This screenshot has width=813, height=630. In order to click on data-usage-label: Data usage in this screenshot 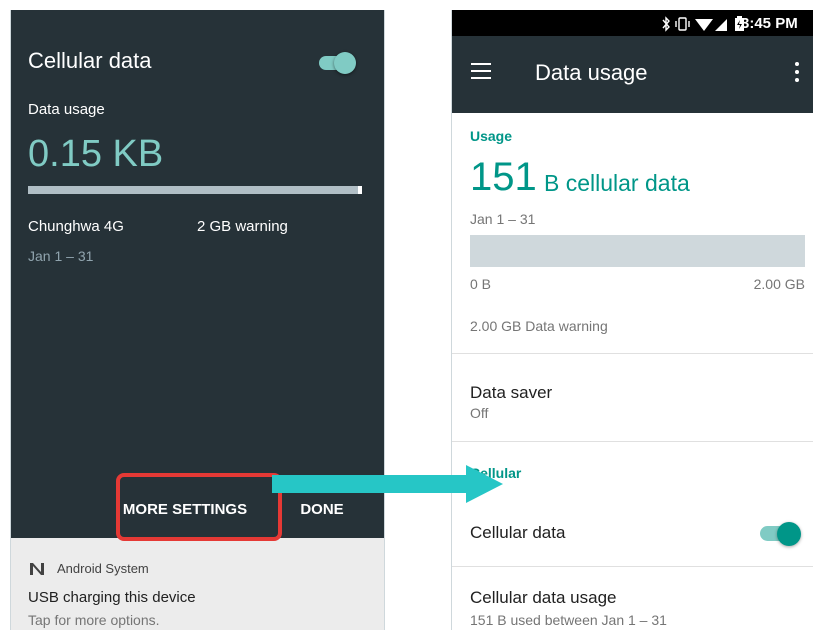, I will do `click(66, 109)`.